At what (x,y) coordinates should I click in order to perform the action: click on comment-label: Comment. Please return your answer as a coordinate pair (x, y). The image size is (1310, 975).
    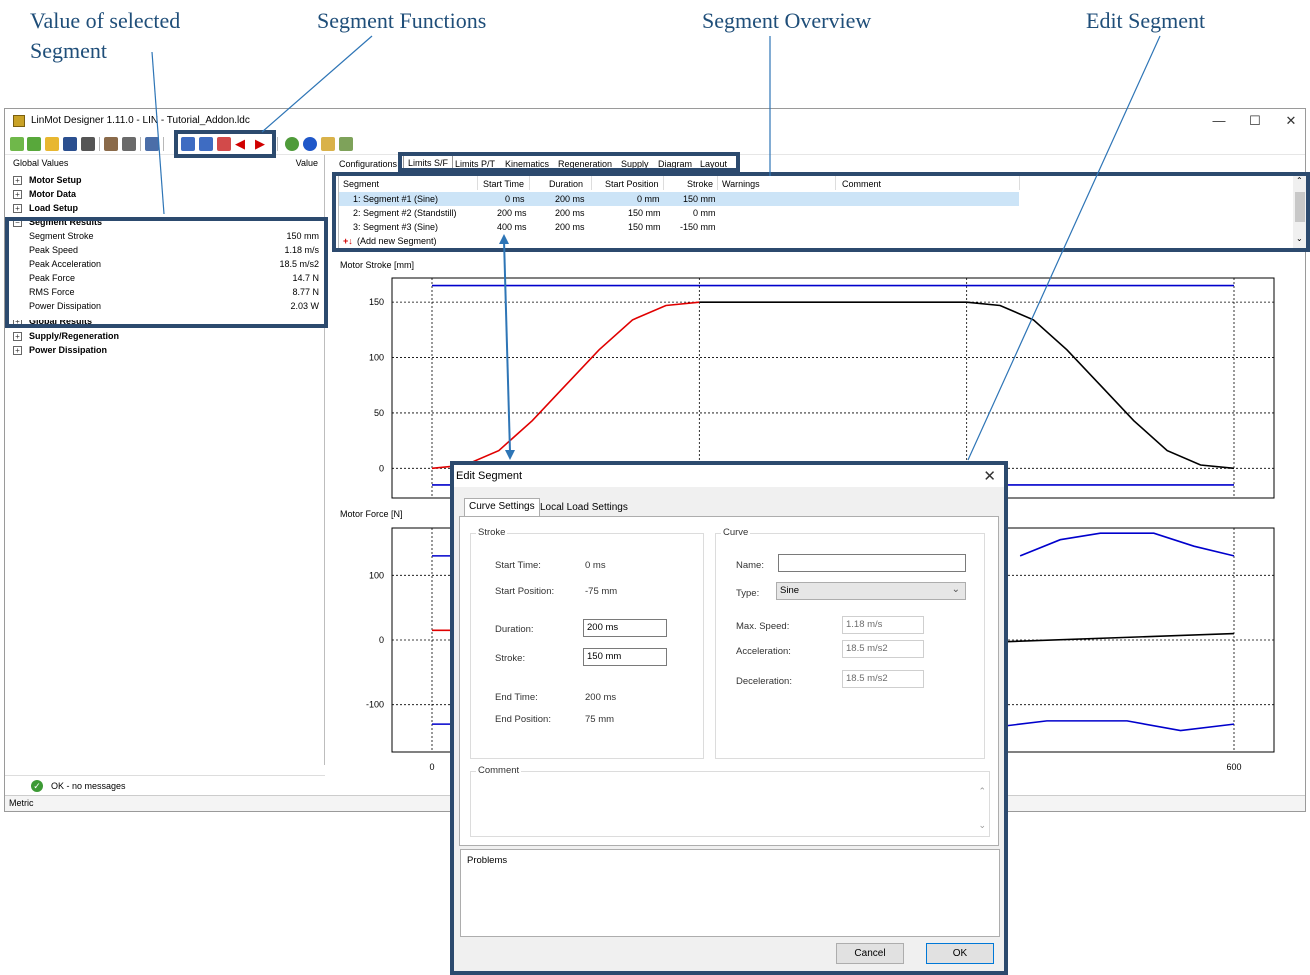
    Looking at the image, I should click on (499, 770).